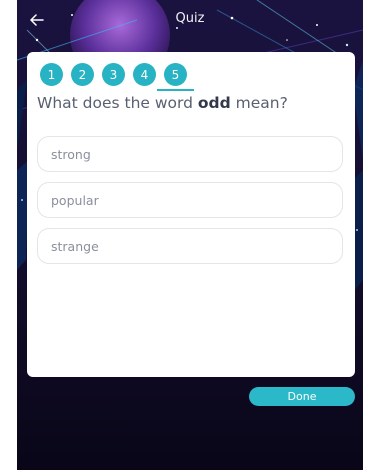 The image size is (367, 470). I want to click on answer-option-strong: strong, so click(190, 154).